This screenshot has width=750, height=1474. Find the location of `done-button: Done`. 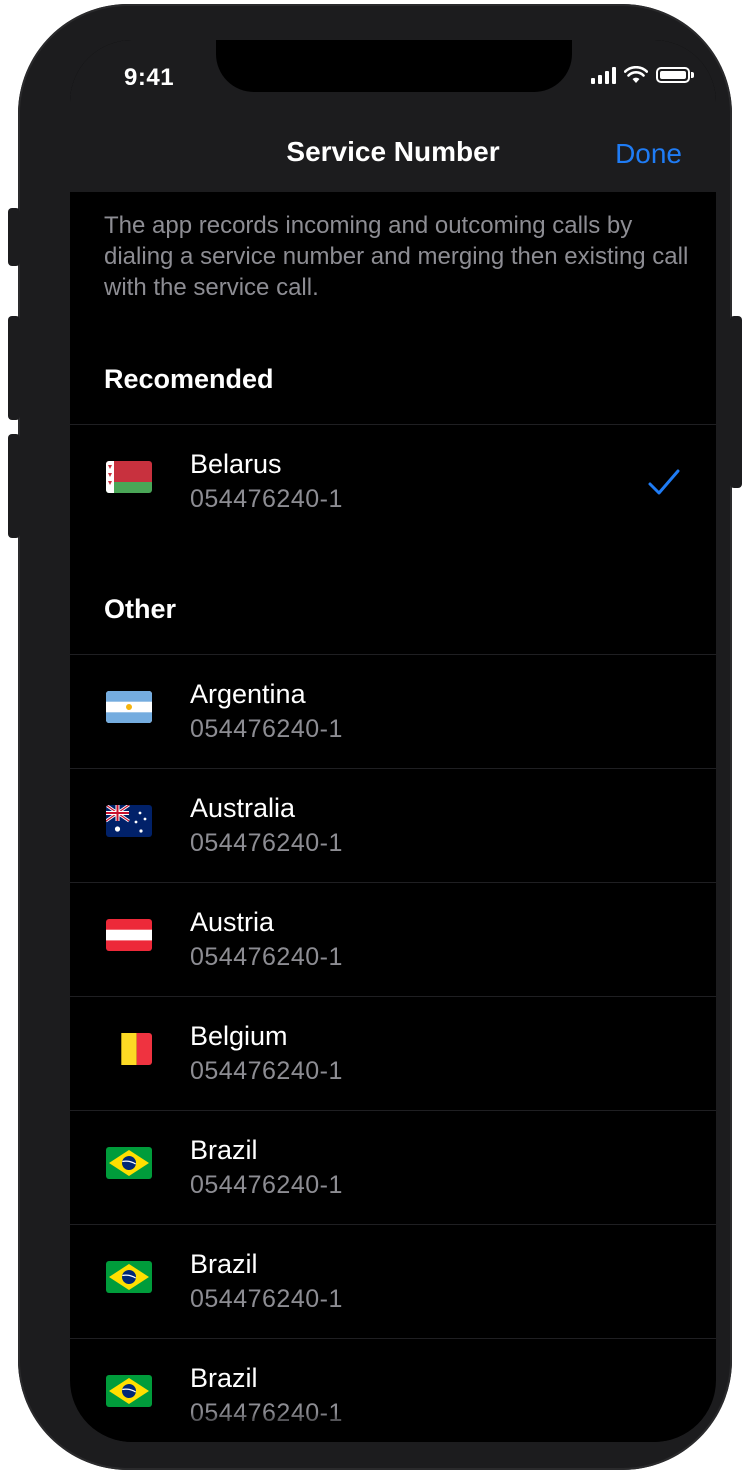

done-button: Done is located at coordinates (648, 154).